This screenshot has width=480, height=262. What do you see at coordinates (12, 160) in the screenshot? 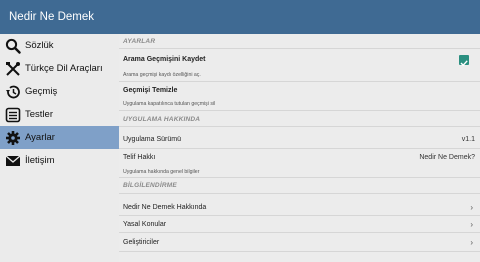
I see `mail-icon` at bounding box center [12, 160].